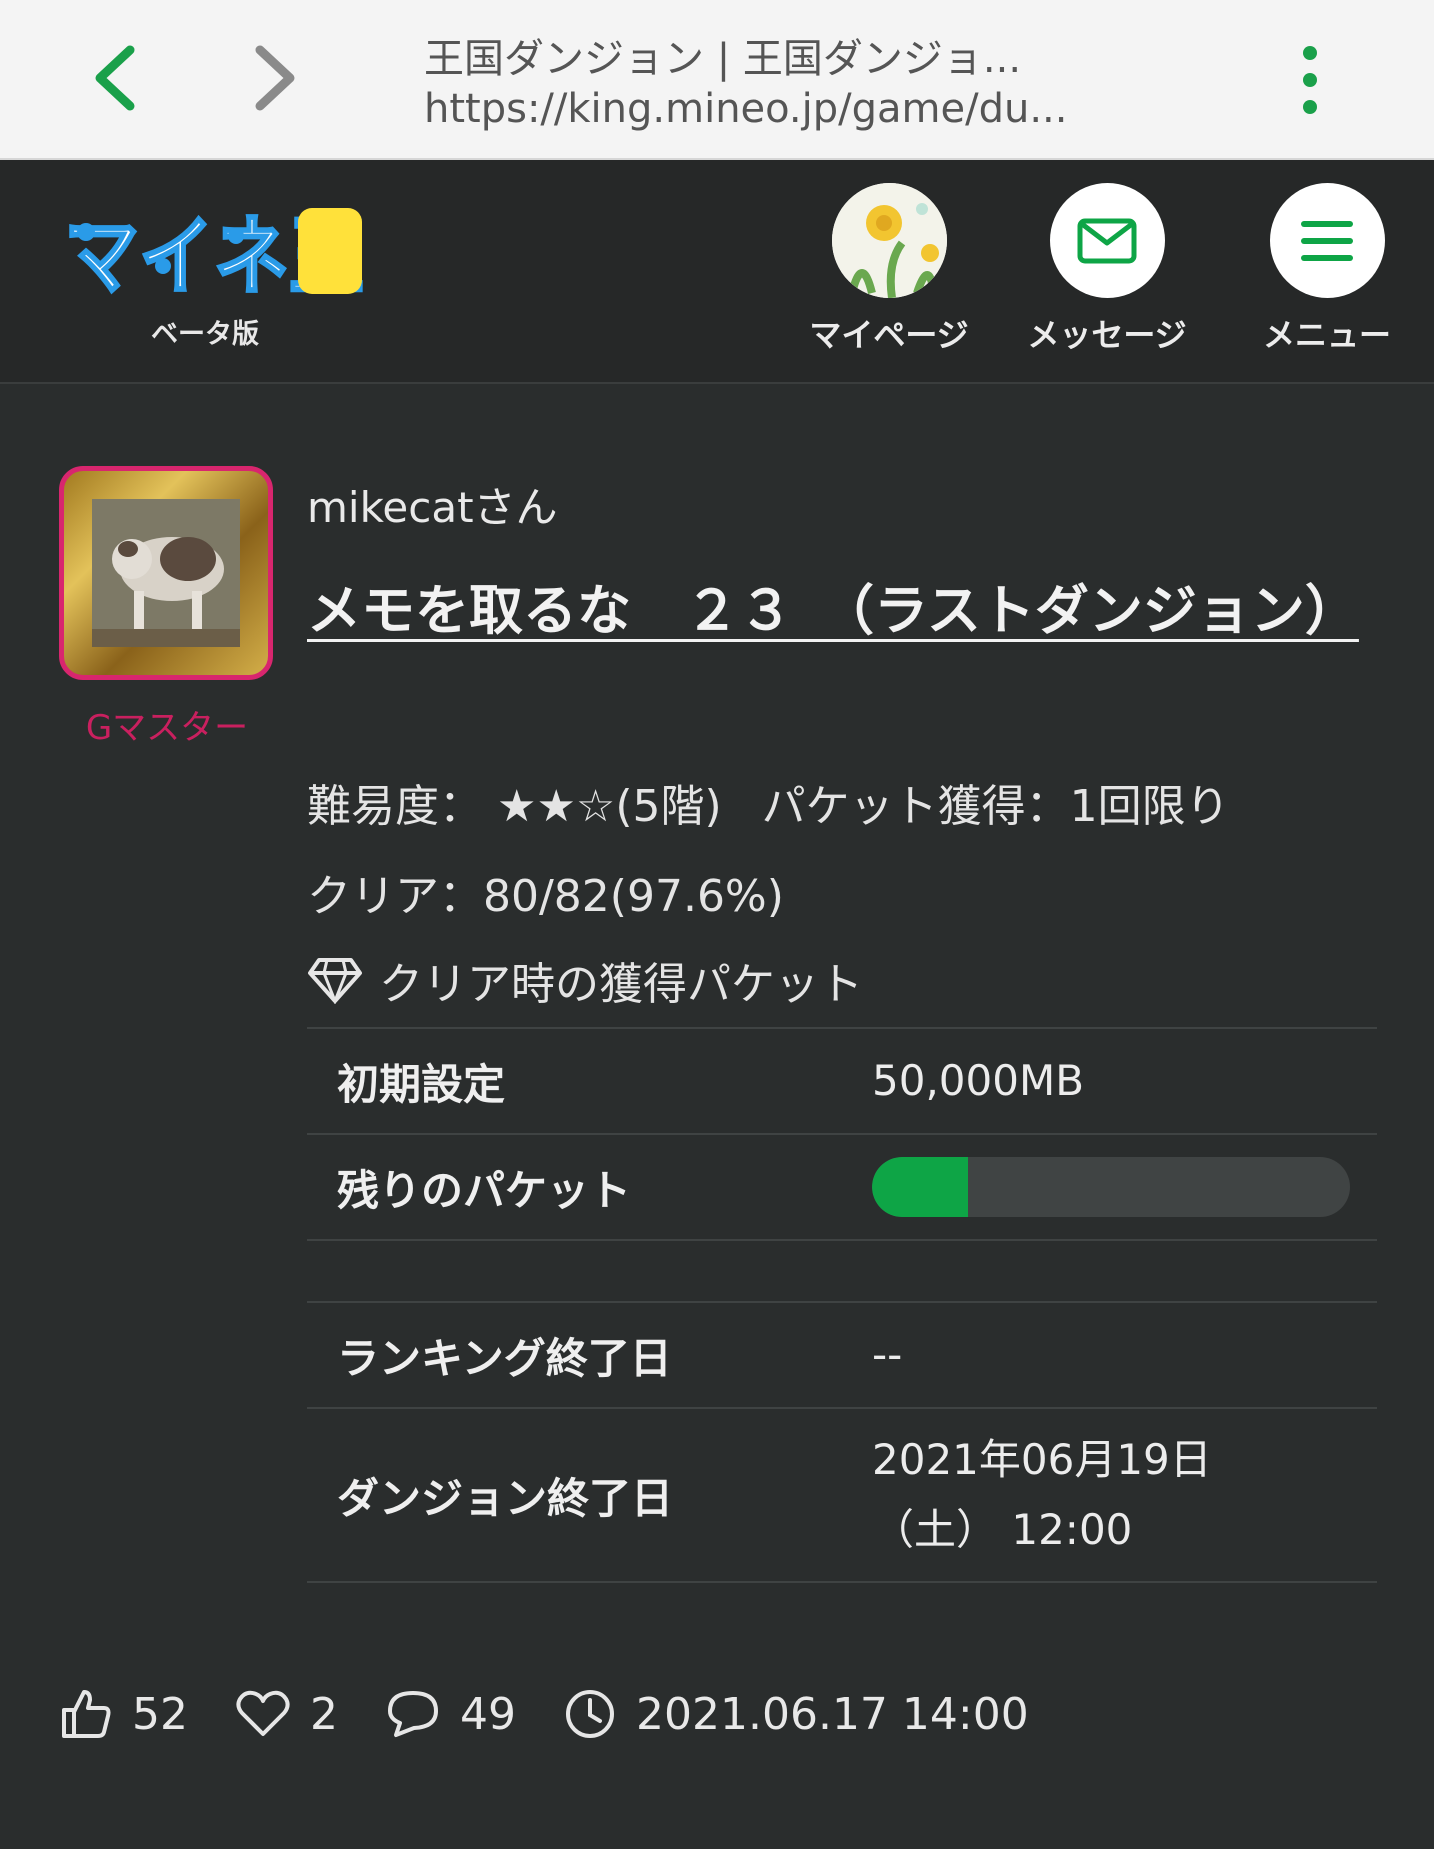 Image resolution: width=1434 pixels, height=1849 pixels. What do you see at coordinates (1107, 240) in the screenshot?
I see `envelope-icon` at bounding box center [1107, 240].